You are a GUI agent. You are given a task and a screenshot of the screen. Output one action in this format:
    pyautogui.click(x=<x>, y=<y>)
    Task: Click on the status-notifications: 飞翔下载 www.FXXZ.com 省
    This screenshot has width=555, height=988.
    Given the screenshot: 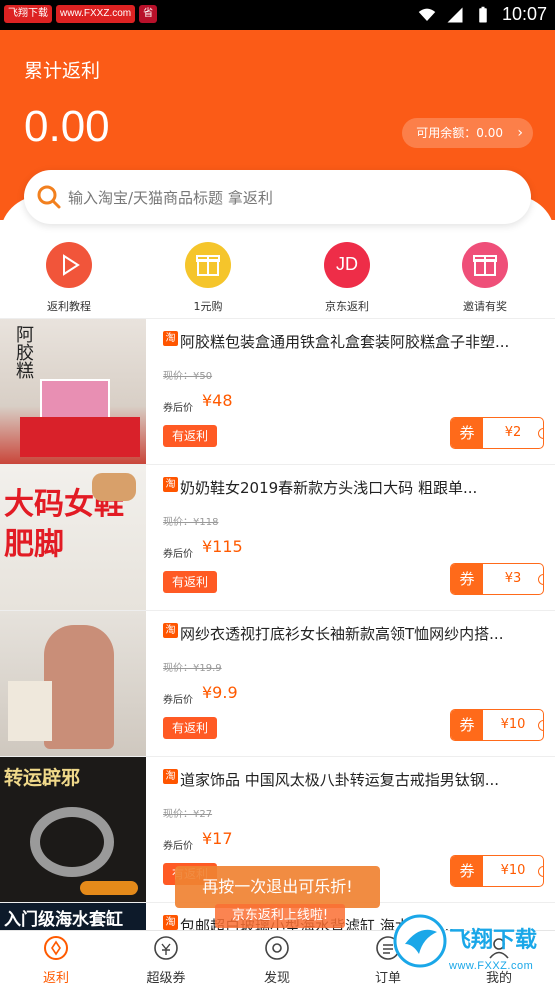 What is the action you would take?
    pyautogui.click(x=81, y=14)
    